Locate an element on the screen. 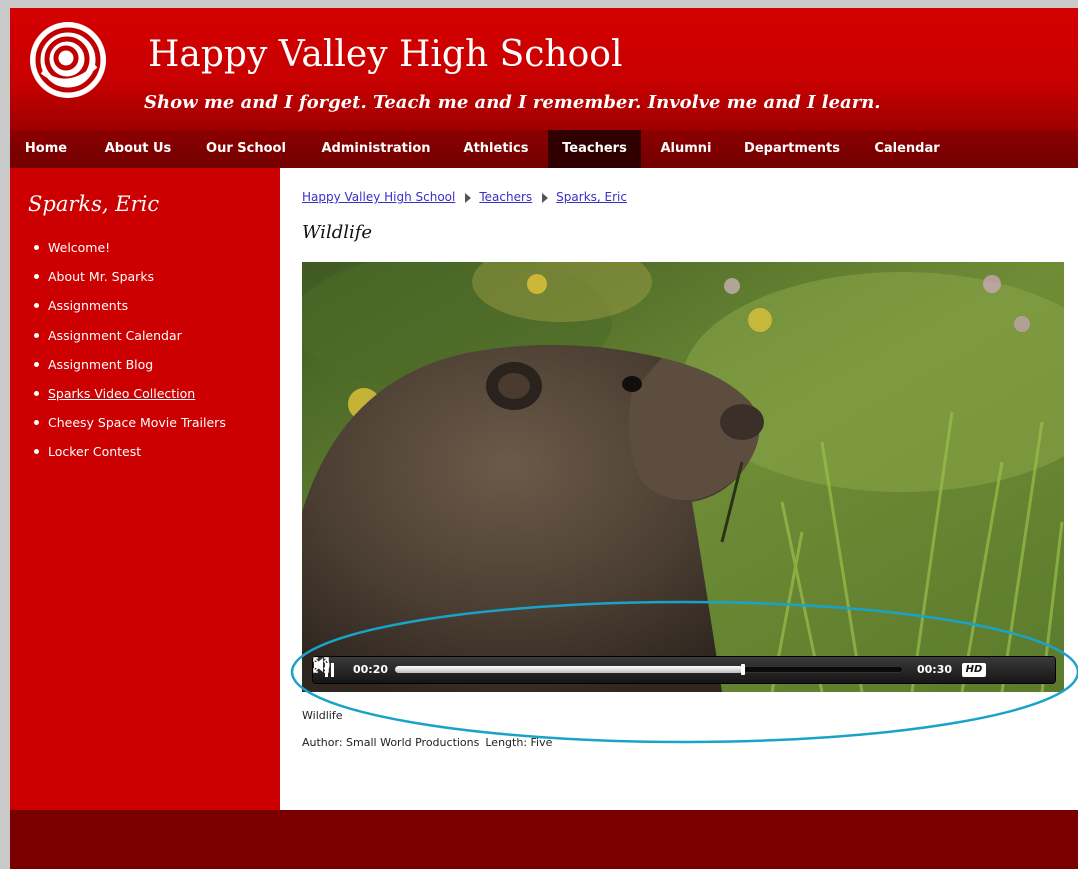 This screenshot has height=869, width=1078. breadcrumb-home-link: Happy Valley High School is located at coordinates (378, 197).